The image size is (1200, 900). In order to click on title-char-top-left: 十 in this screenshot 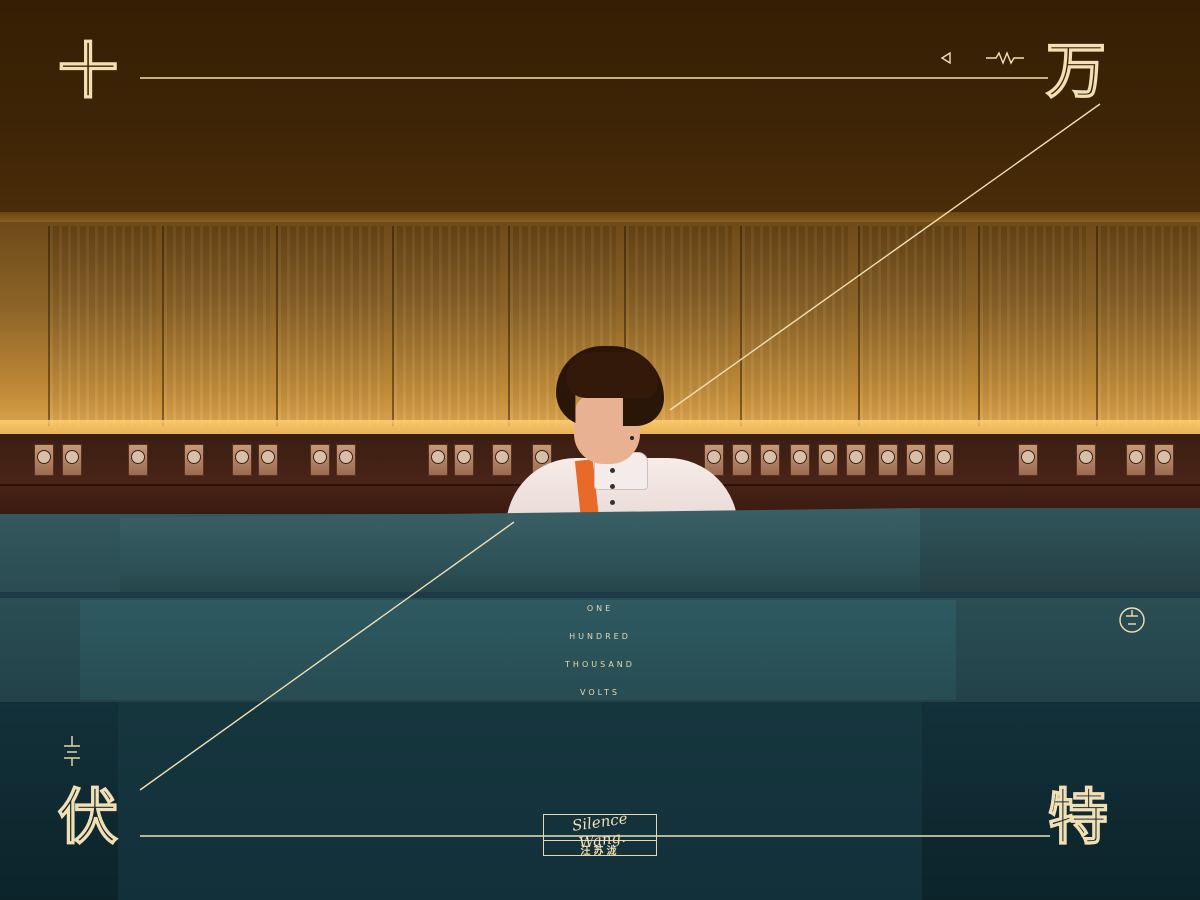, I will do `click(87, 72)`.